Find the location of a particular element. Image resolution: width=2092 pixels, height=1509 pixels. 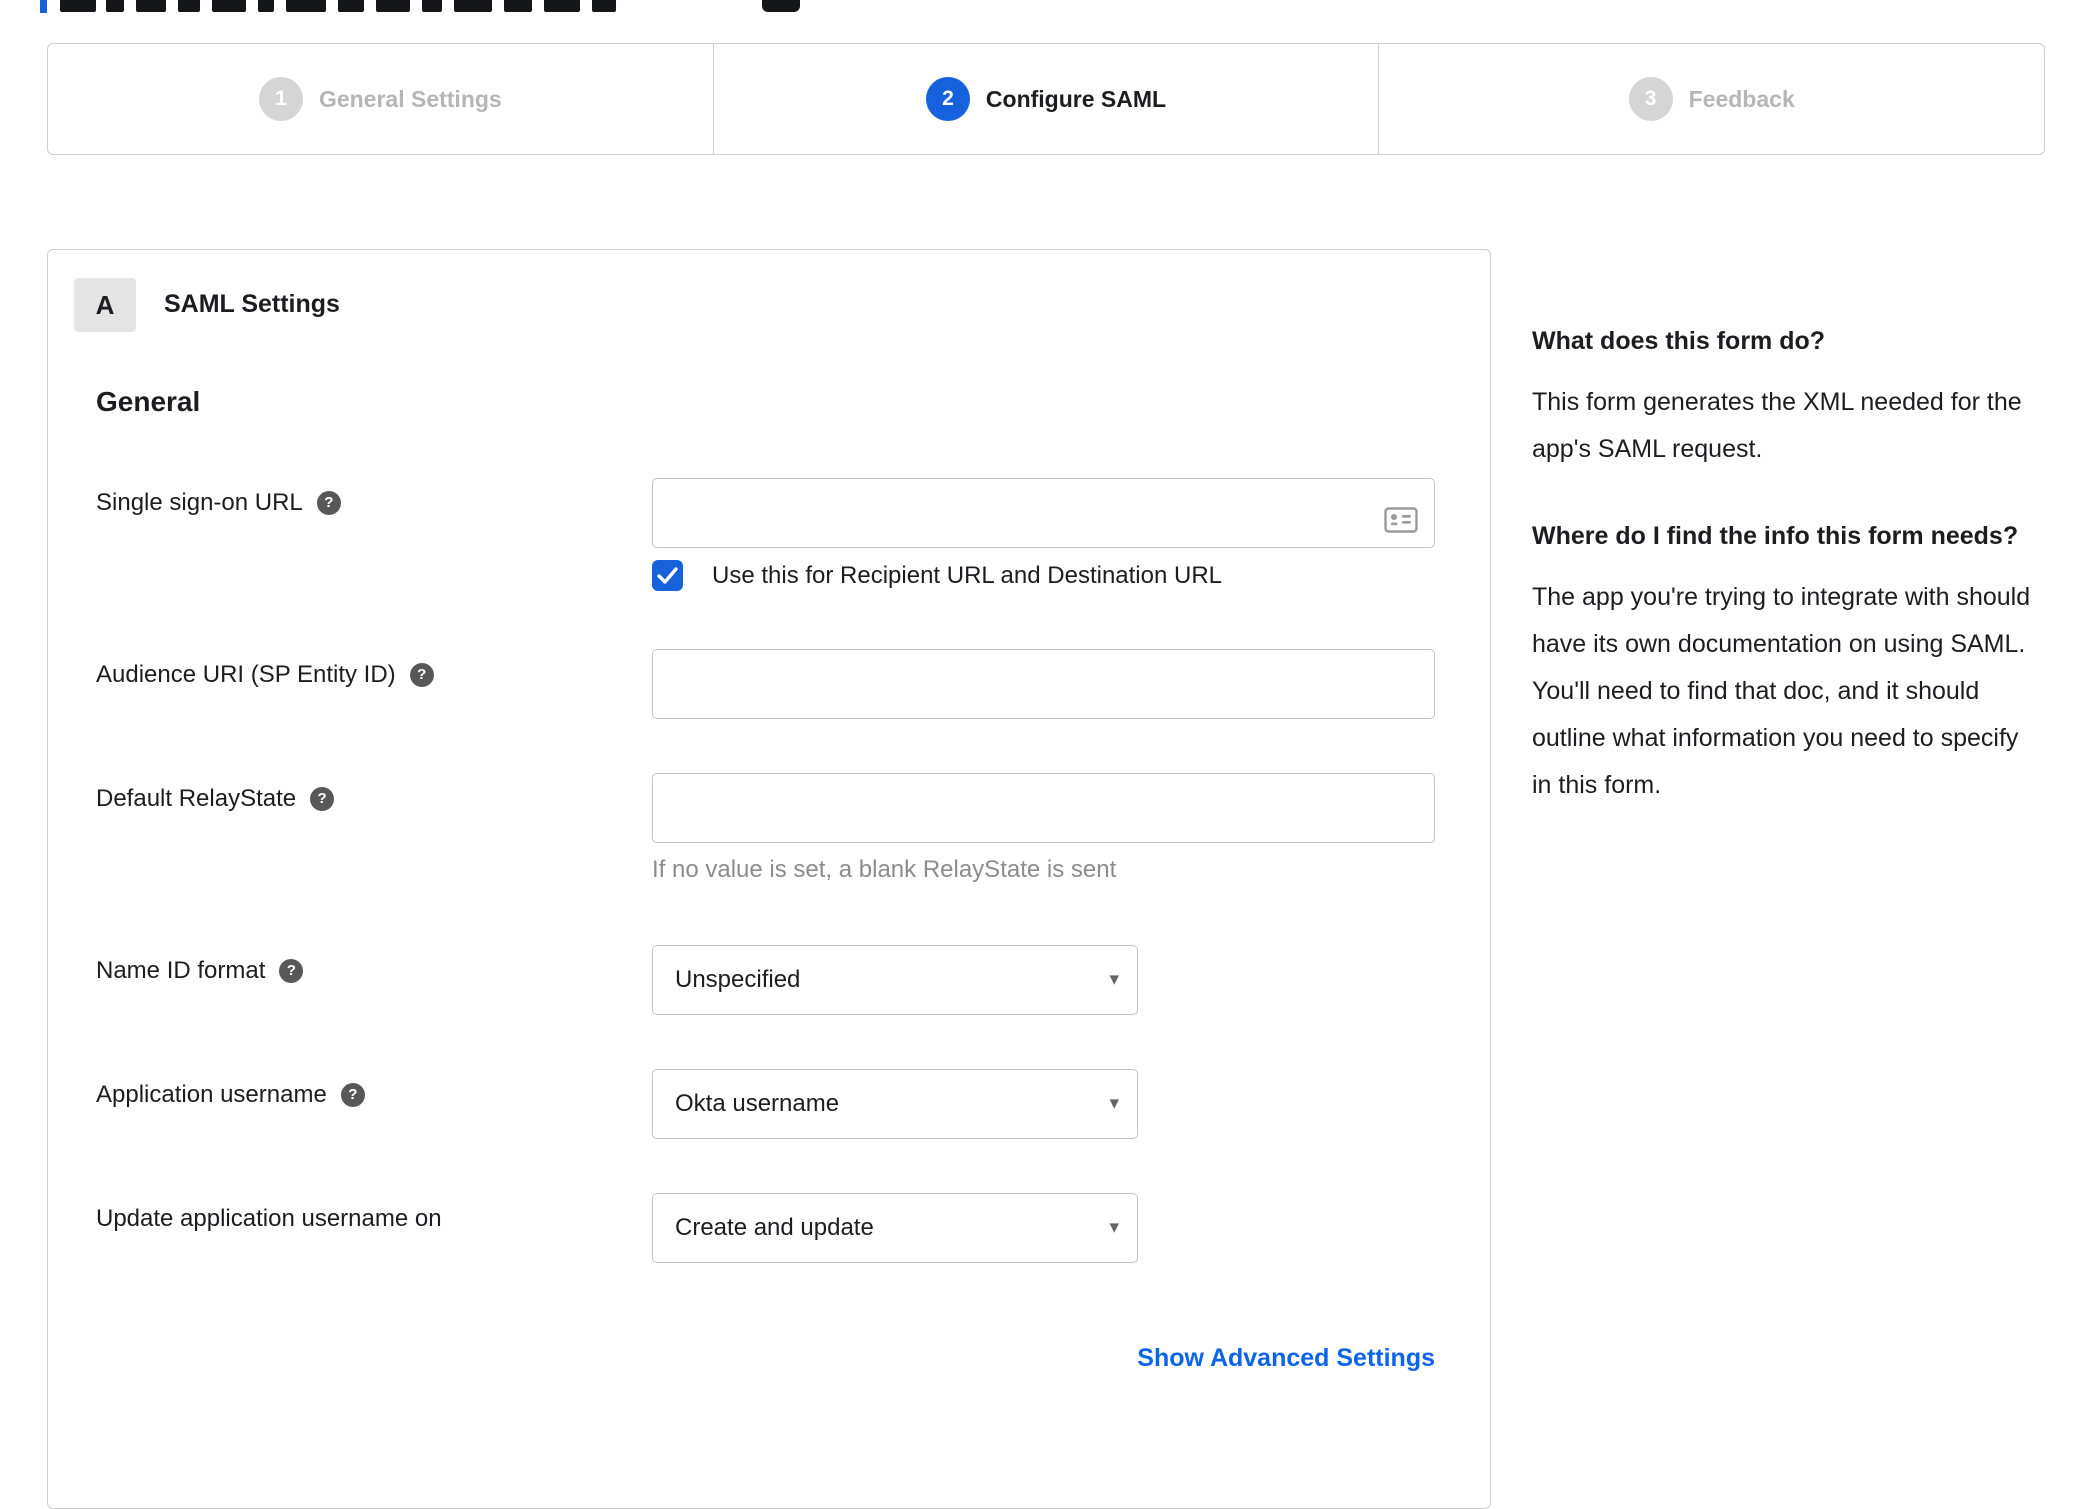

label-audience-uri: Audience URI (SP Entity ID) ? is located at coordinates (265, 675).